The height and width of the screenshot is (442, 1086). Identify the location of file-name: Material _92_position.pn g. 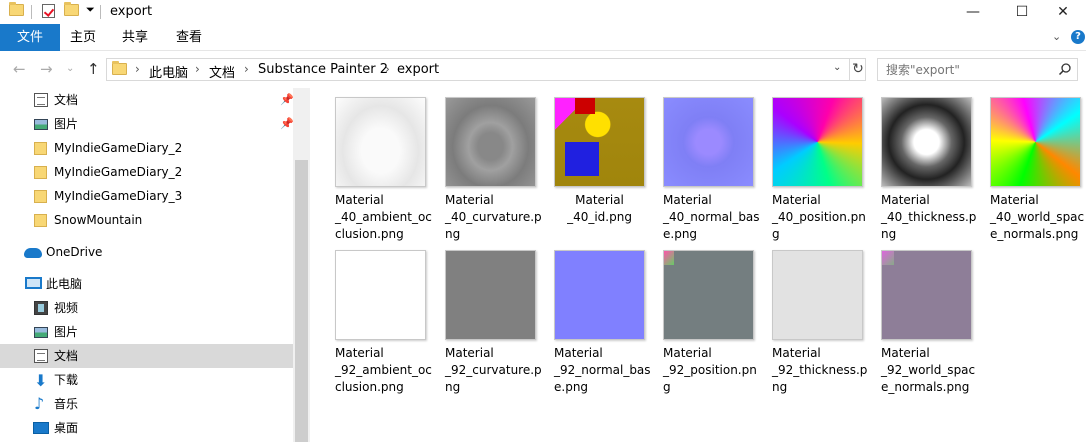
(713, 370).